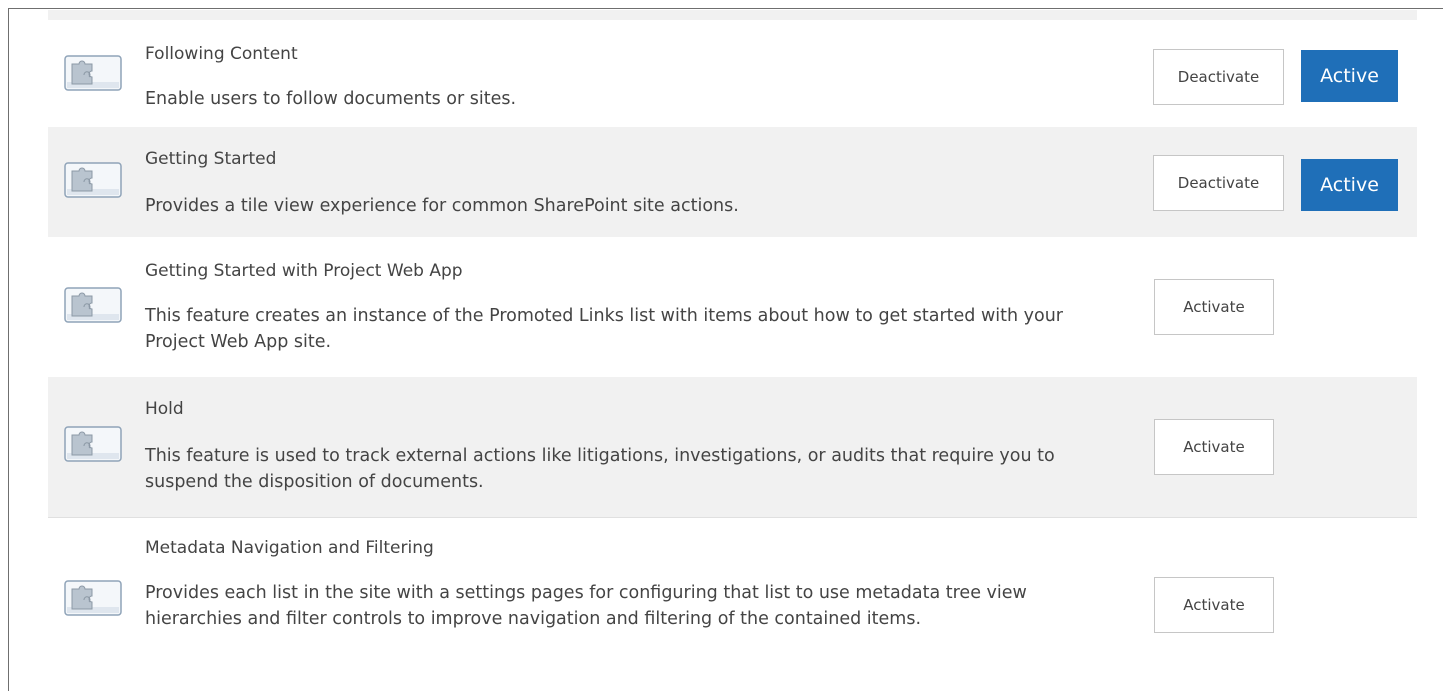  Describe the element at coordinates (732, 15) in the screenshot. I see `top-row-strip` at that location.